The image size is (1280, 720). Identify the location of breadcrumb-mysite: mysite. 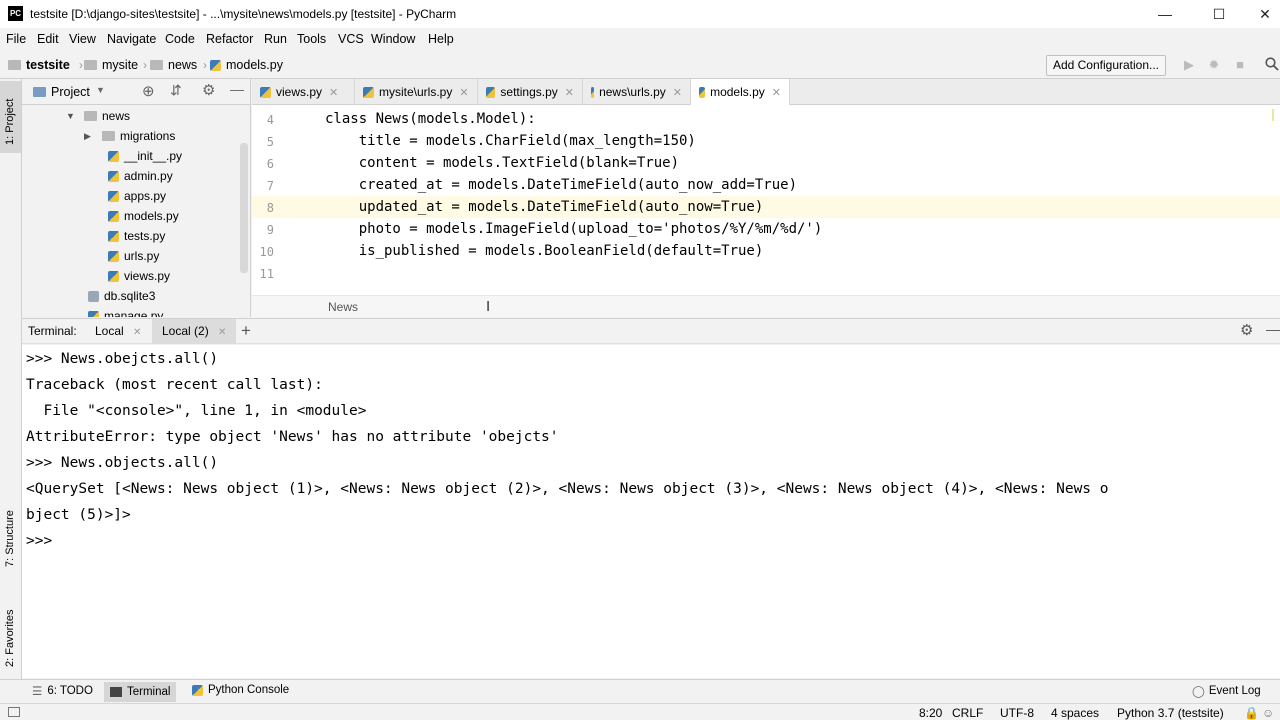
(111, 65).